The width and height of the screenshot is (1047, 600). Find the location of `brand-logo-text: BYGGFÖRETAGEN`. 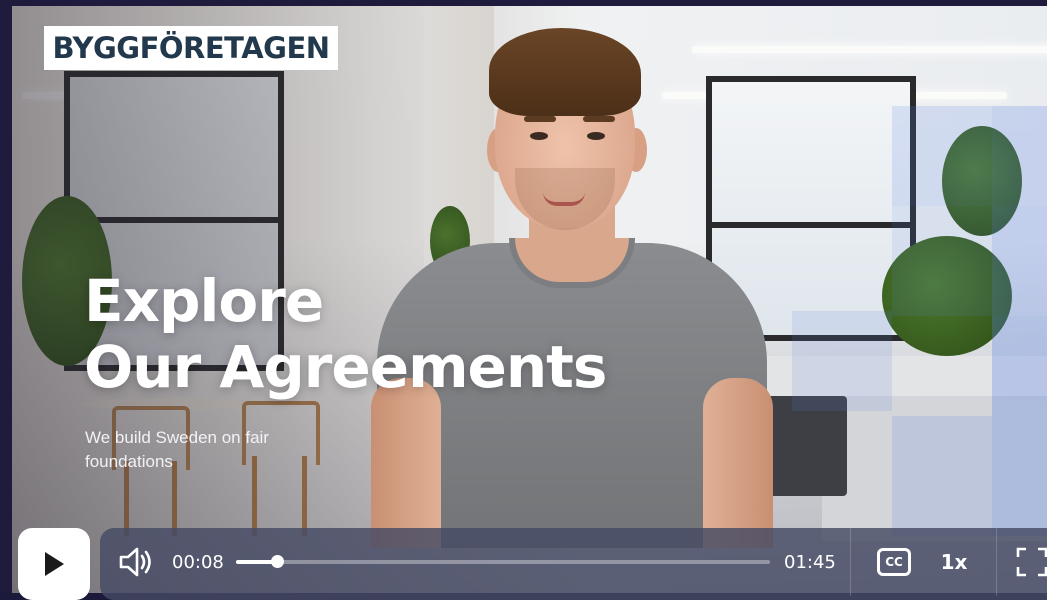

brand-logo-text: BYGGFÖRETAGEN is located at coordinates (191, 48).